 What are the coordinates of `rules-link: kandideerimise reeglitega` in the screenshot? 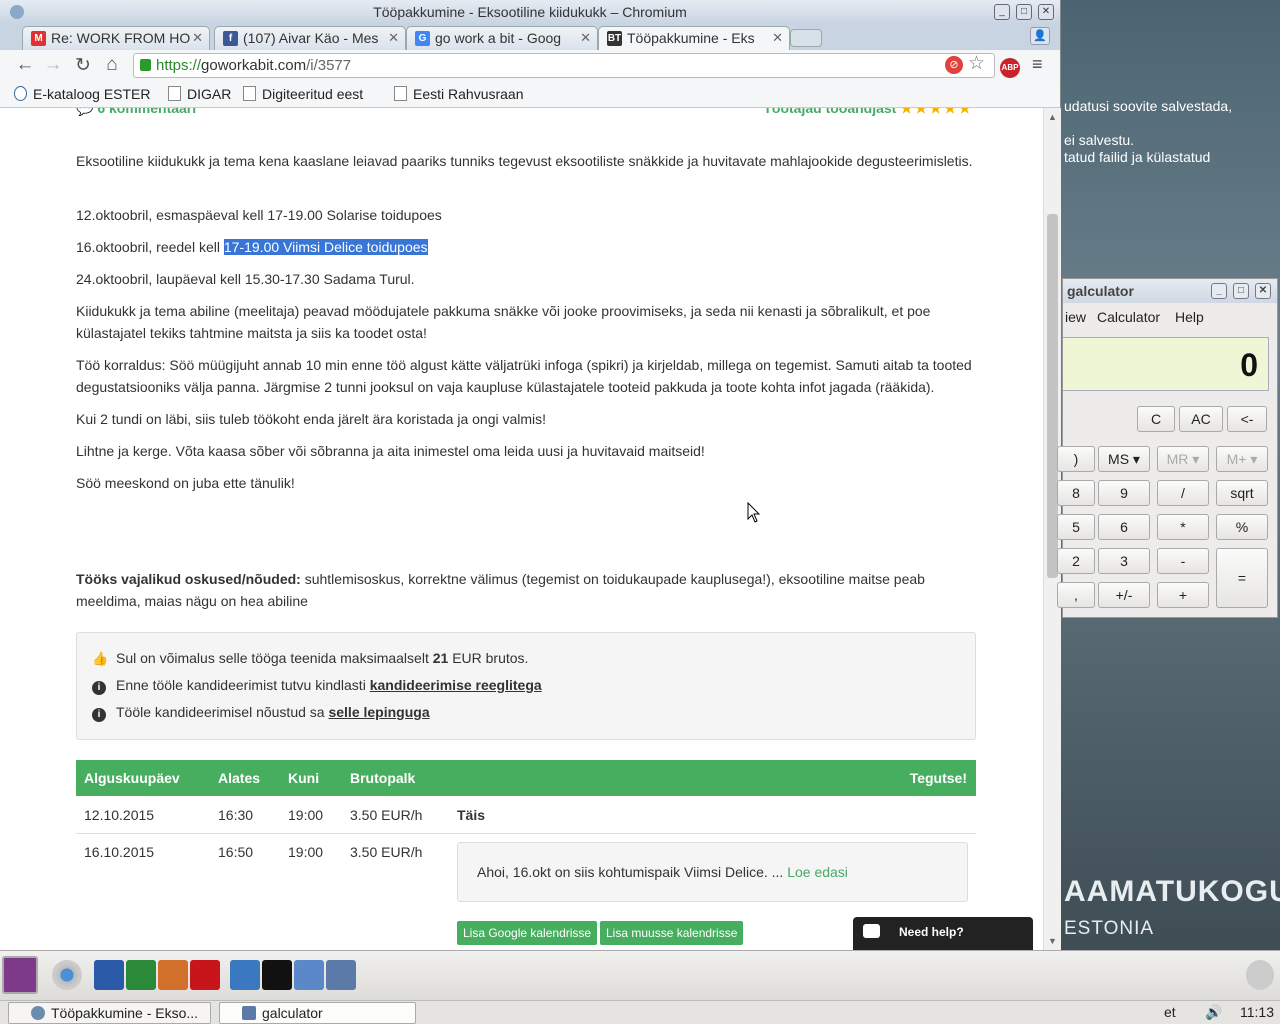 It's located at (456, 685).